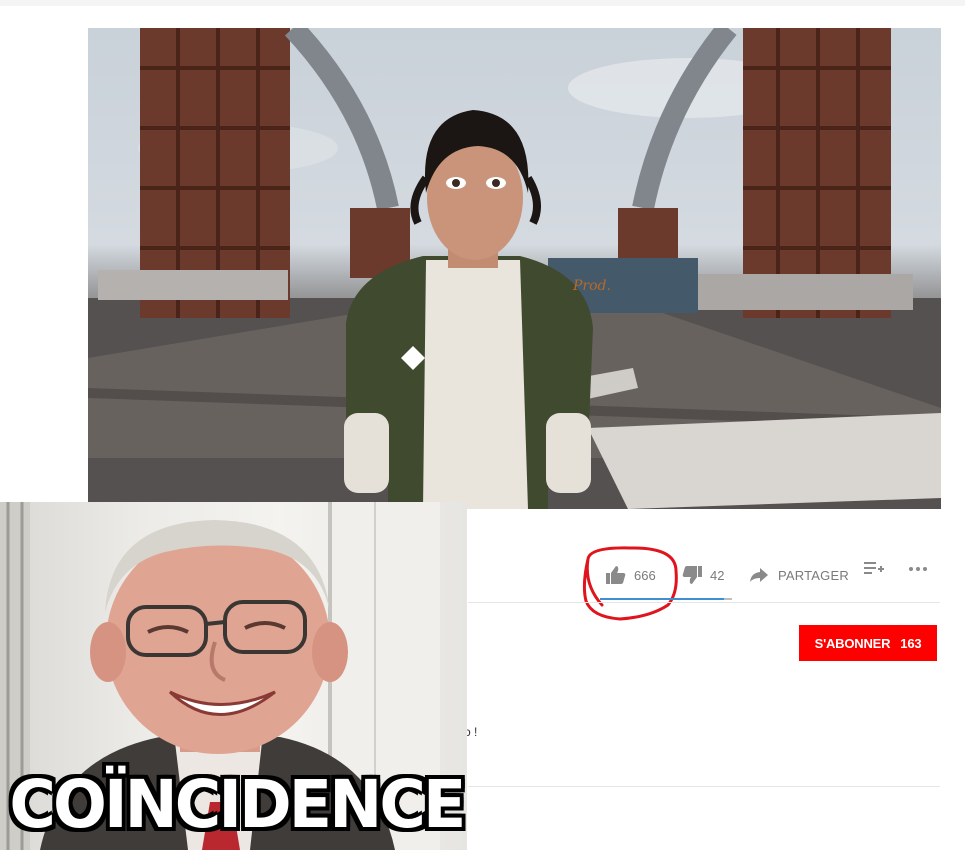 This screenshot has height=850, width=965. What do you see at coordinates (874, 568) in the screenshot?
I see `playlist-add-icon` at bounding box center [874, 568].